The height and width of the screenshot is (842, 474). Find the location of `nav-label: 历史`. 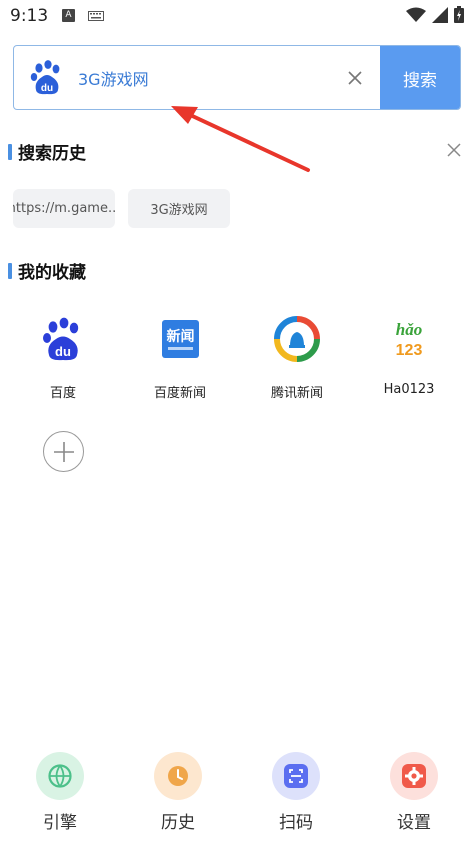

nav-label: 历史 is located at coordinates (178, 823).